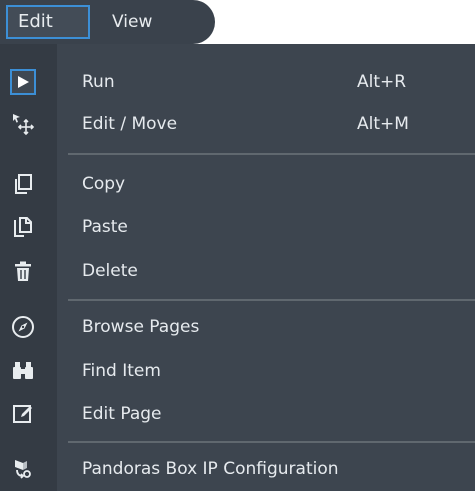 This screenshot has width=475, height=491. What do you see at coordinates (23, 184) in the screenshot?
I see `copy-icon` at bounding box center [23, 184].